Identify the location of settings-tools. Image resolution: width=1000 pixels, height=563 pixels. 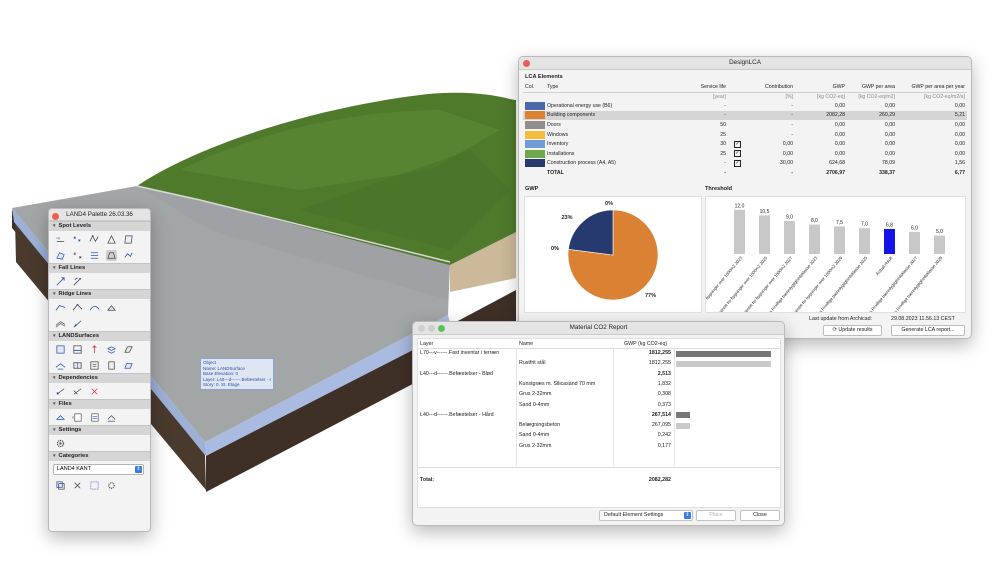
(99, 443).